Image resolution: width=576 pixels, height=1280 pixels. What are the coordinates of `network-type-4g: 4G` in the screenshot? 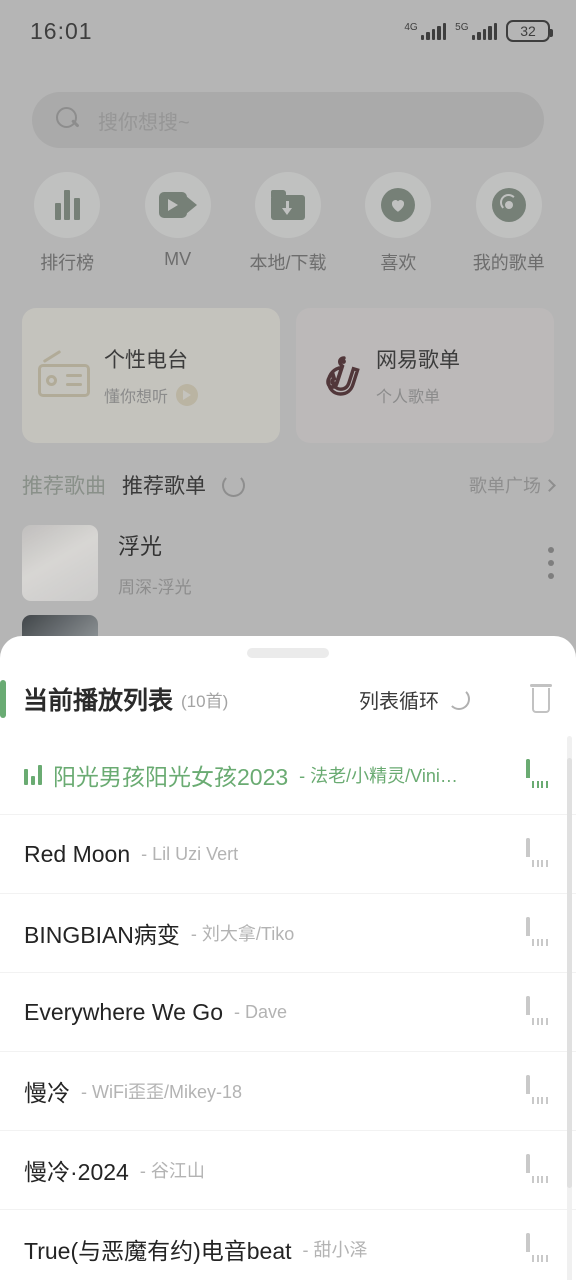 It's located at (411, 27).